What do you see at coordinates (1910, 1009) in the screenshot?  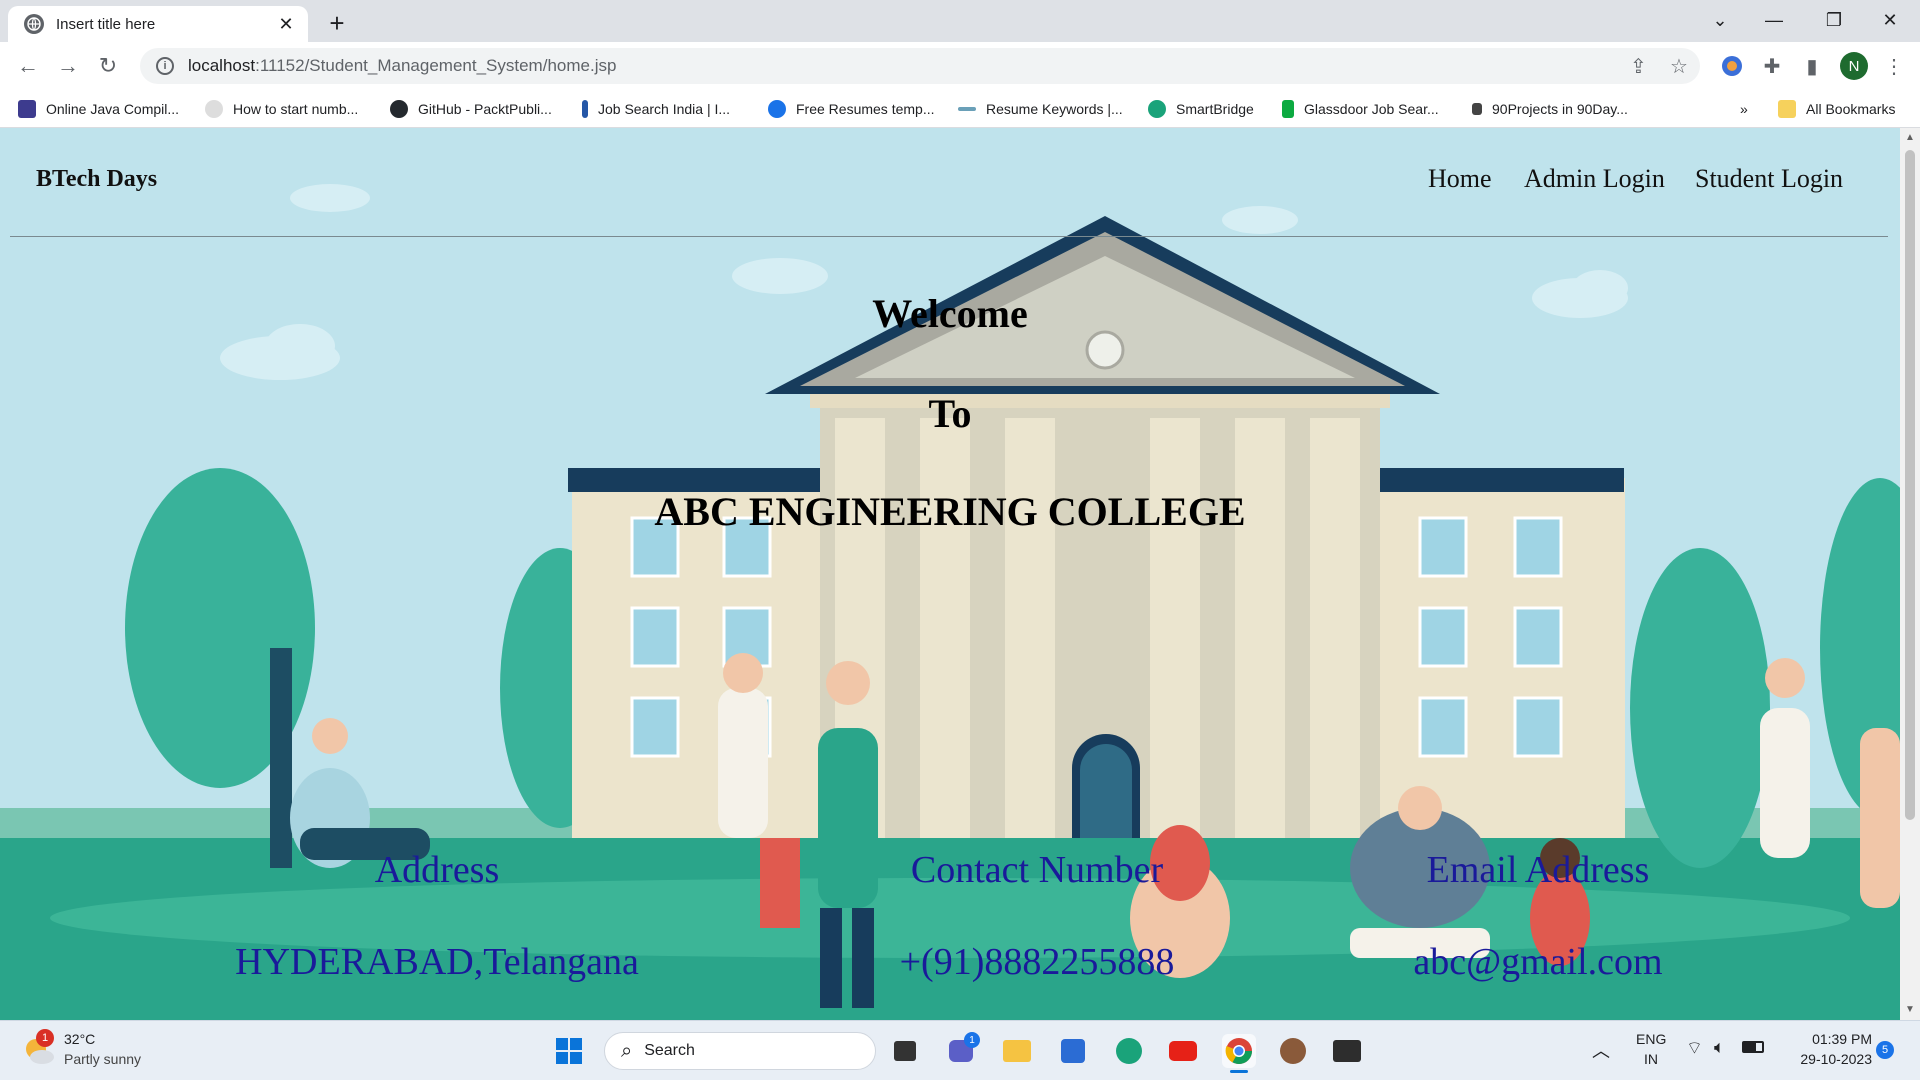 I see `scroll-down-arrow-icon: ▼` at bounding box center [1910, 1009].